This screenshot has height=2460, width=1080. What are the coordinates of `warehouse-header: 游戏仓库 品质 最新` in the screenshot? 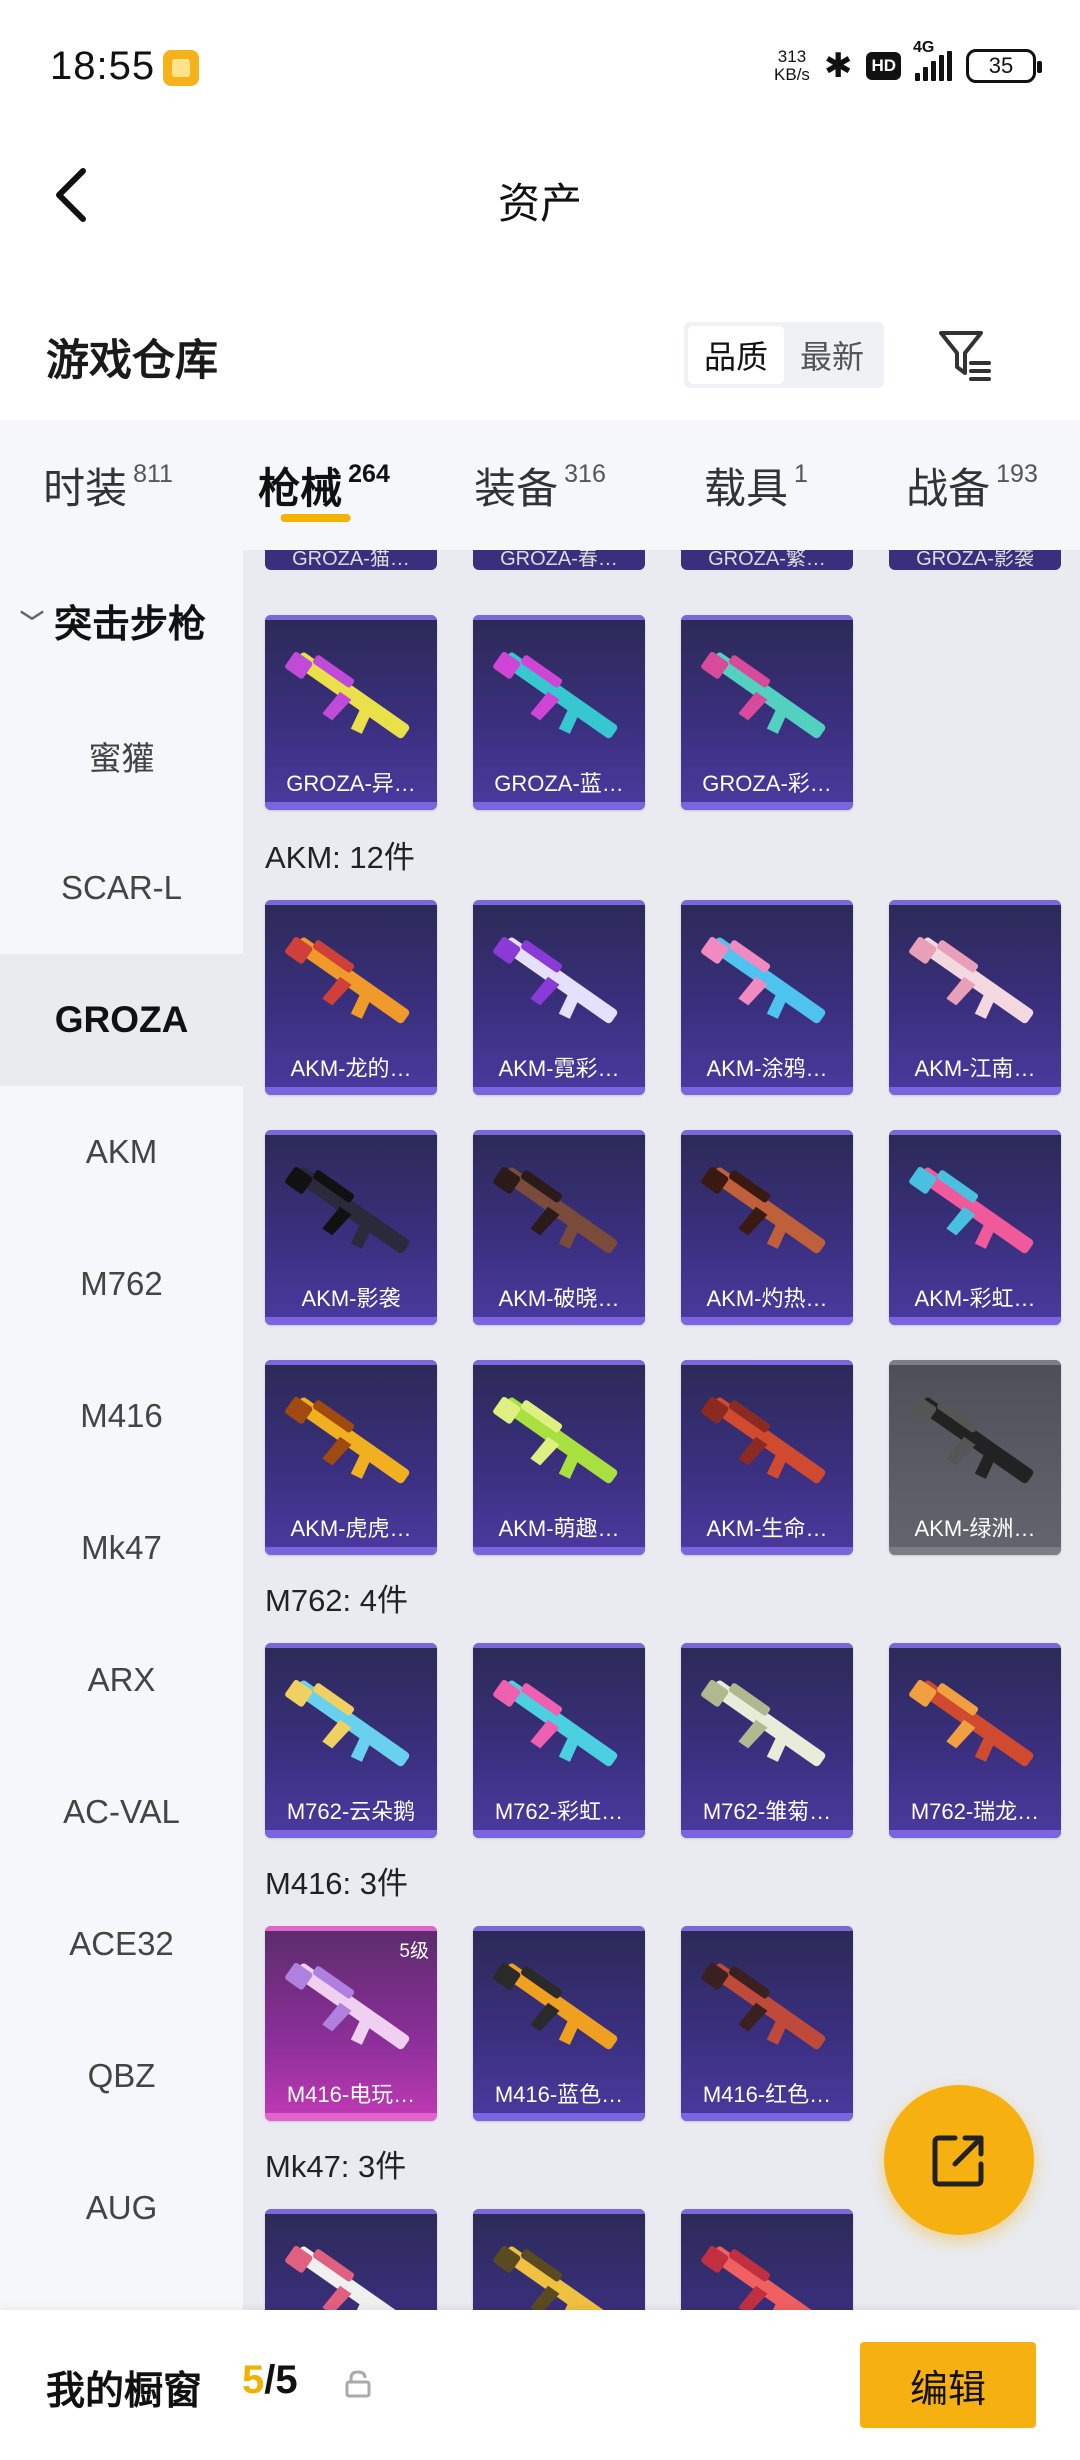 It's located at (540, 360).